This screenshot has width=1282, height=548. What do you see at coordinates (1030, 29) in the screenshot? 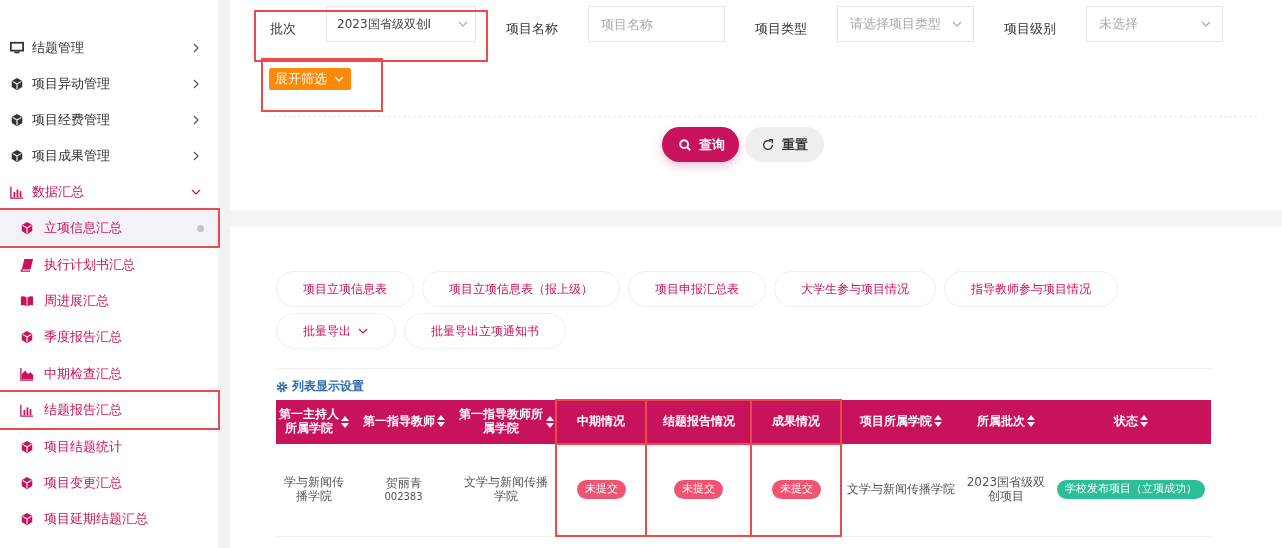
I see `field-label: 项目级别` at bounding box center [1030, 29].